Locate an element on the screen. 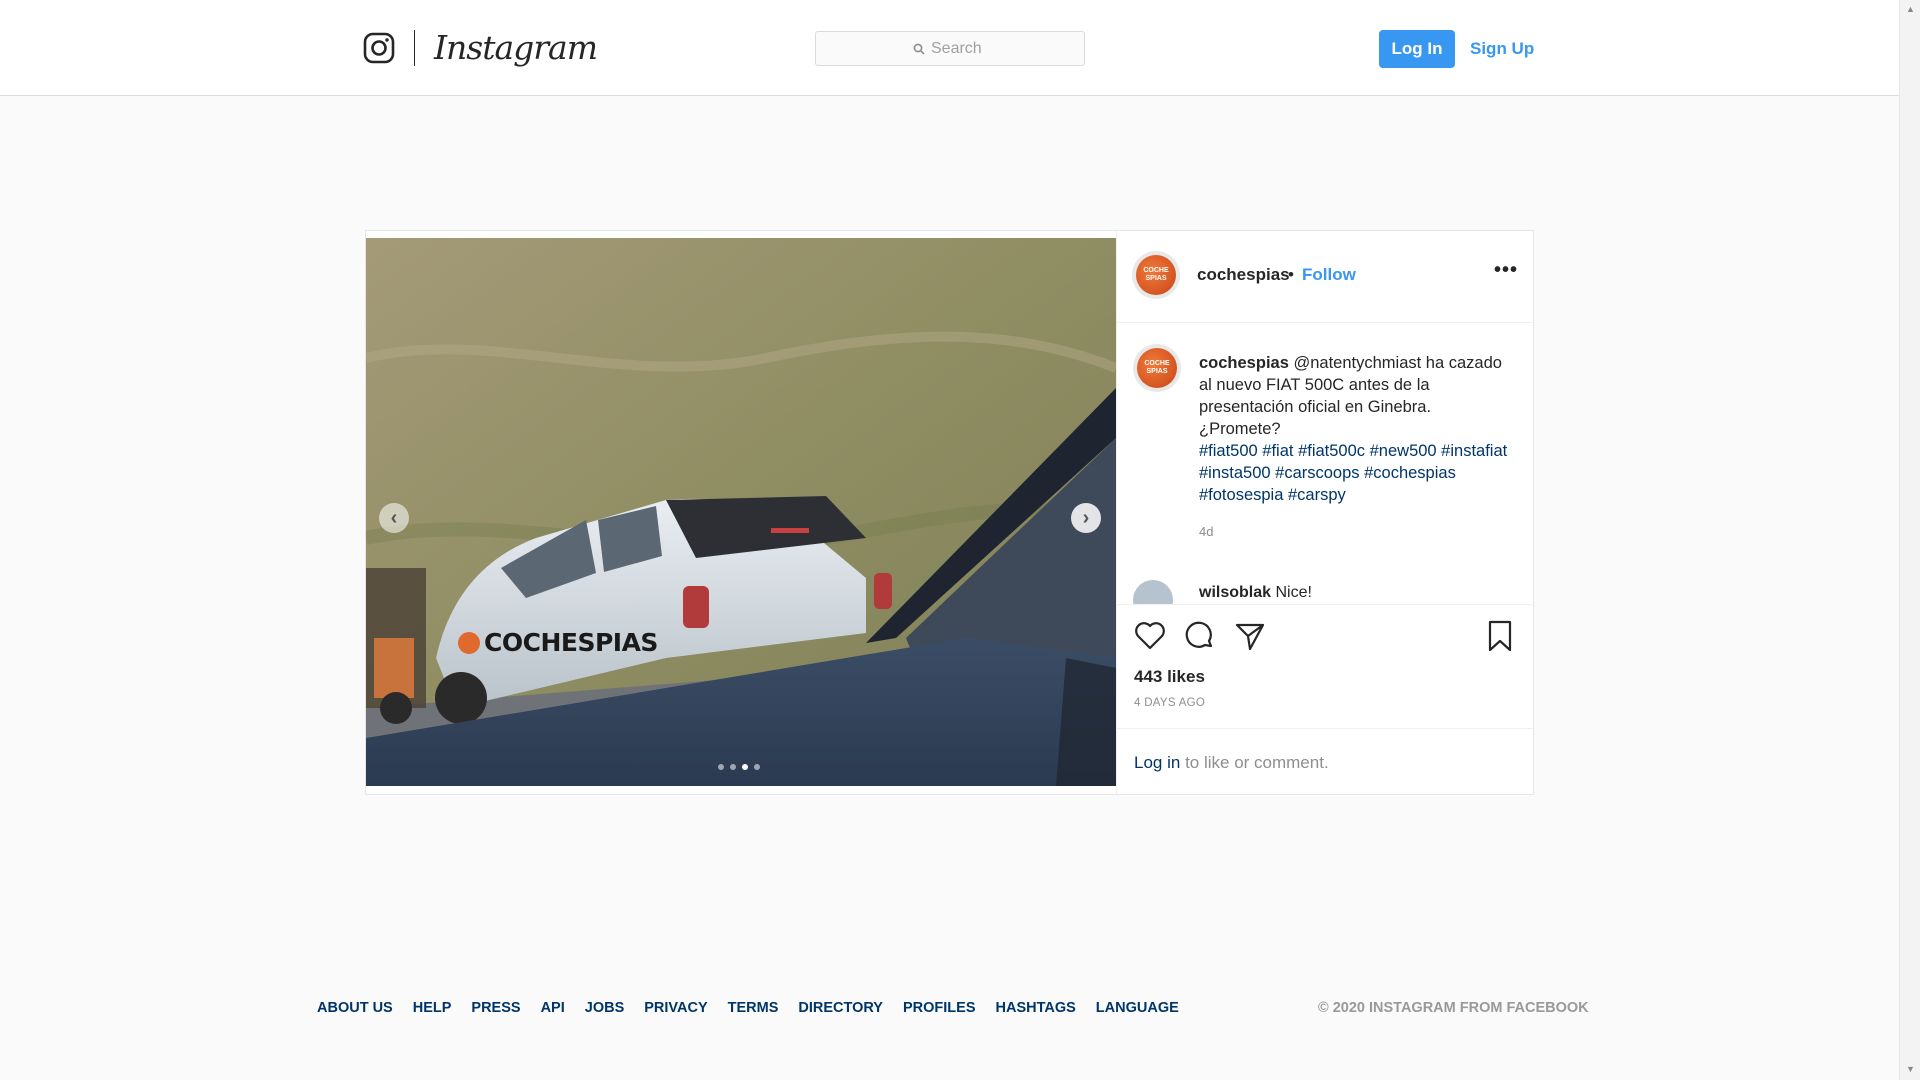  footer-link-language: LANGUAGE is located at coordinates (1137, 1008).